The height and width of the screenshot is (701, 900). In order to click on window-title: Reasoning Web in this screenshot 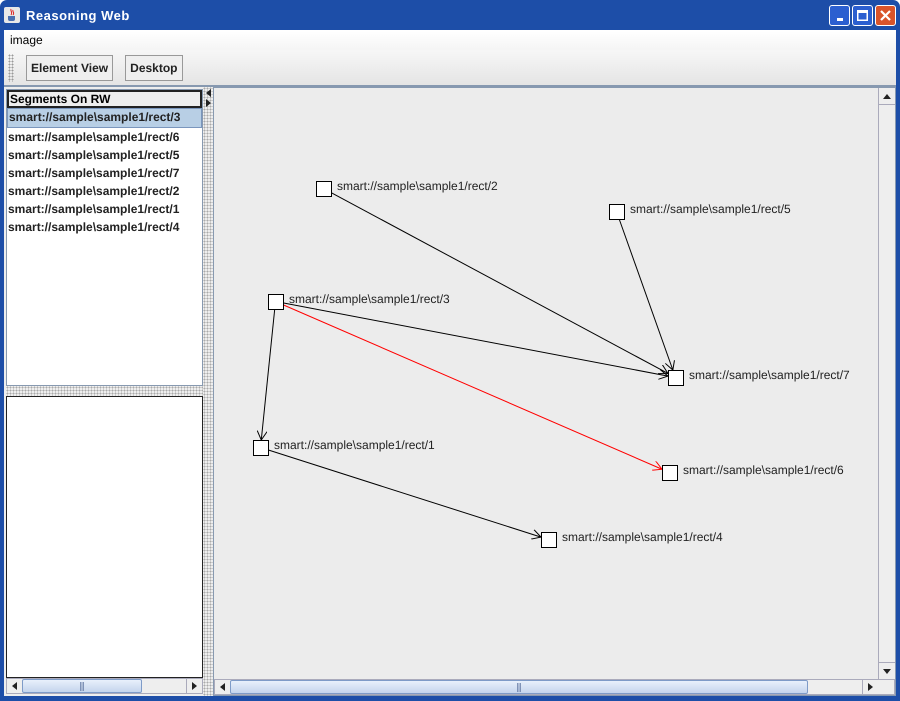, I will do `click(78, 15)`.